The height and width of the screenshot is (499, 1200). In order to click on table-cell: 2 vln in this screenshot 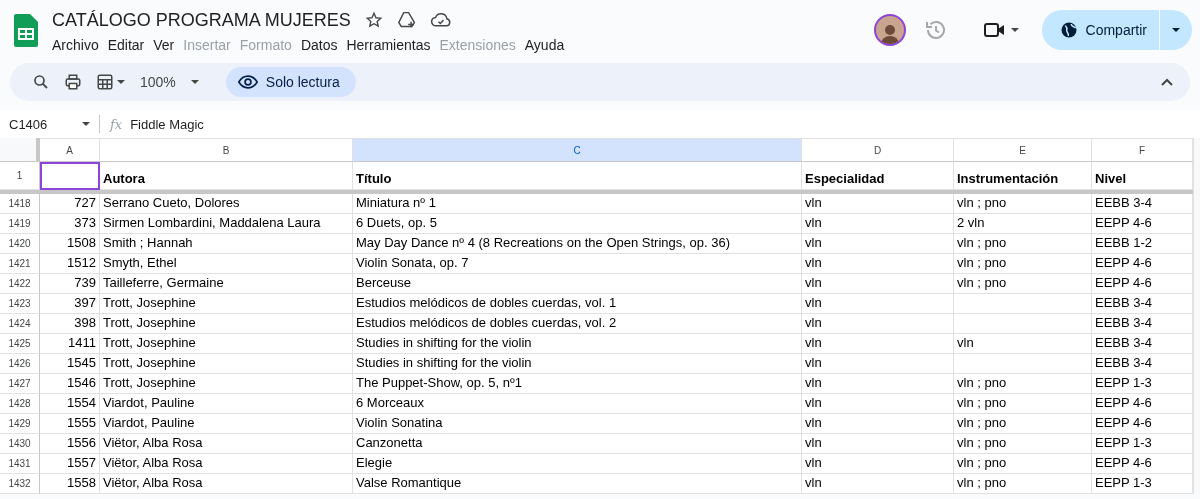, I will do `click(1023, 224)`.